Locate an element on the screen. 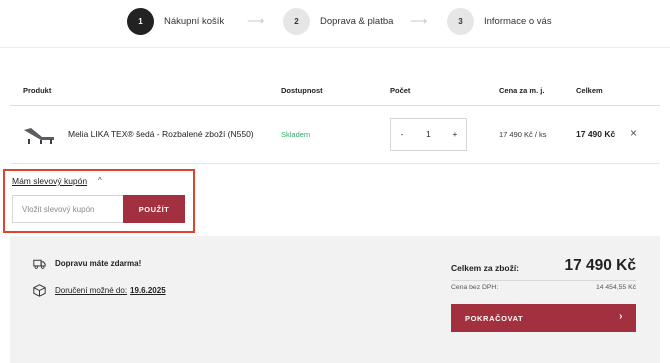  total-value: 17 490 Kč is located at coordinates (600, 265).